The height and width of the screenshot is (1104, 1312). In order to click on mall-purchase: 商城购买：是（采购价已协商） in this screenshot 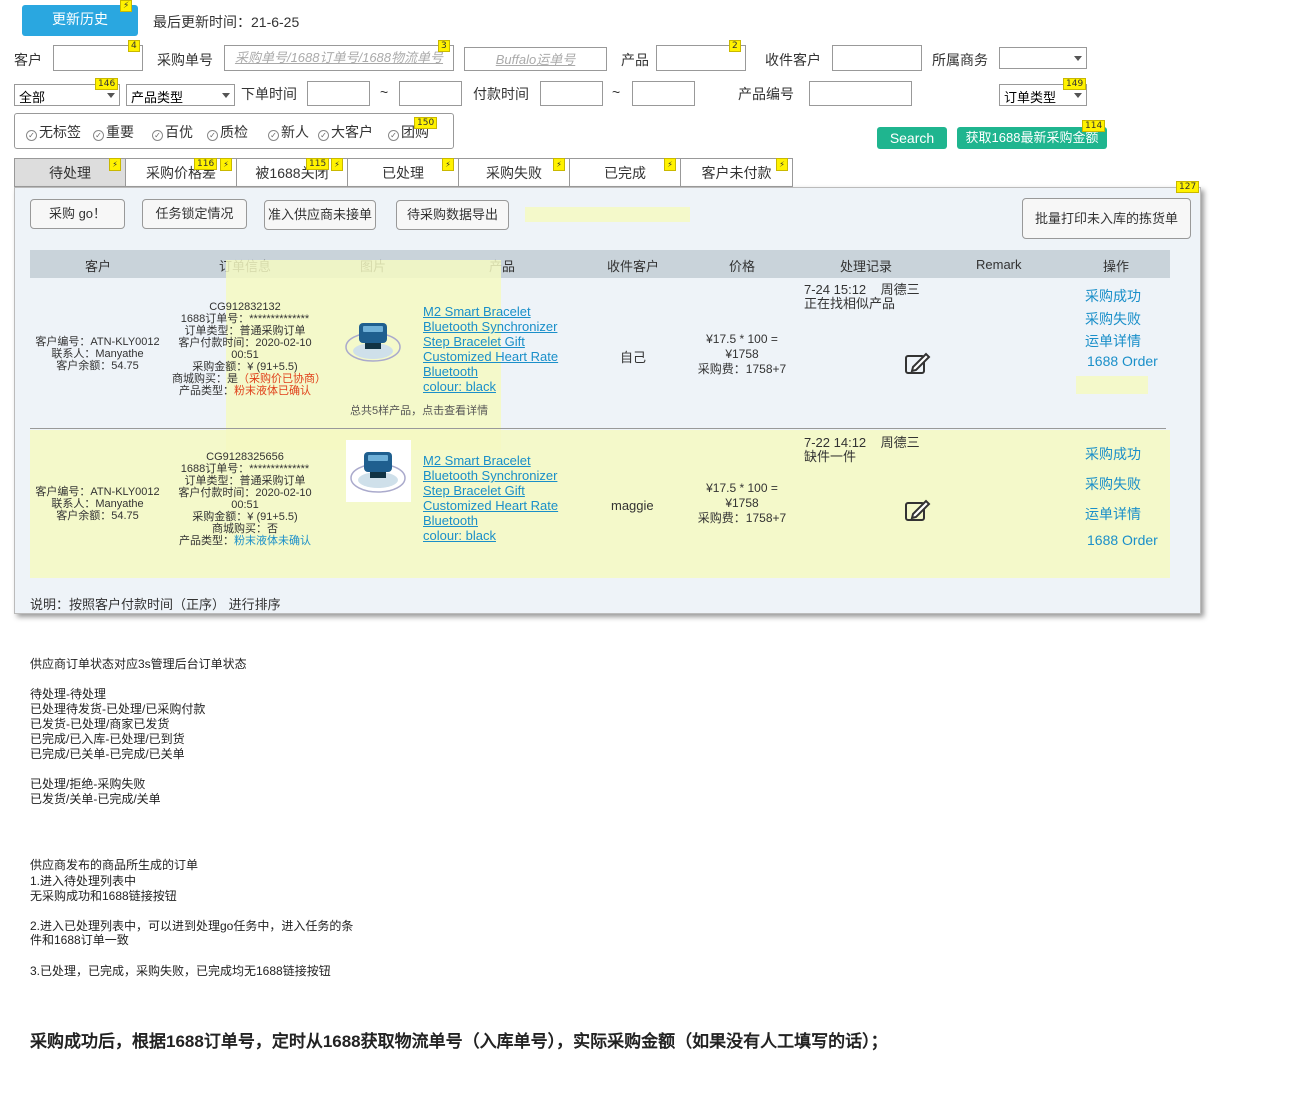, I will do `click(249, 379)`.